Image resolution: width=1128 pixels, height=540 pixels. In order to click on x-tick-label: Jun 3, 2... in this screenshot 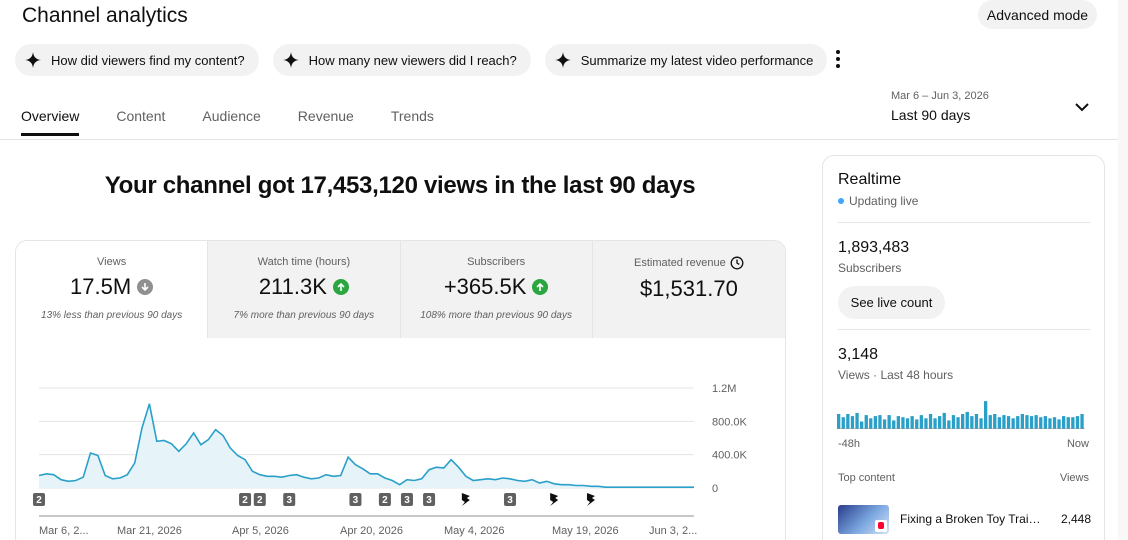, I will do `click(673, 531)`.